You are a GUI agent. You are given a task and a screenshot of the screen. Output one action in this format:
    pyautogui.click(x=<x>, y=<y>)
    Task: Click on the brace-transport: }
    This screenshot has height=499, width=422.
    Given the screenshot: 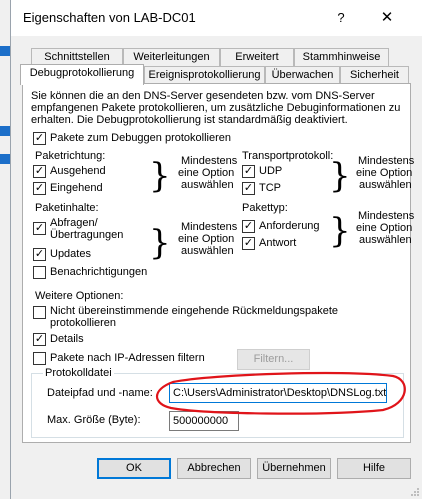 What is the action you would take?
    pyautogui.click(x=340, y=176)
    